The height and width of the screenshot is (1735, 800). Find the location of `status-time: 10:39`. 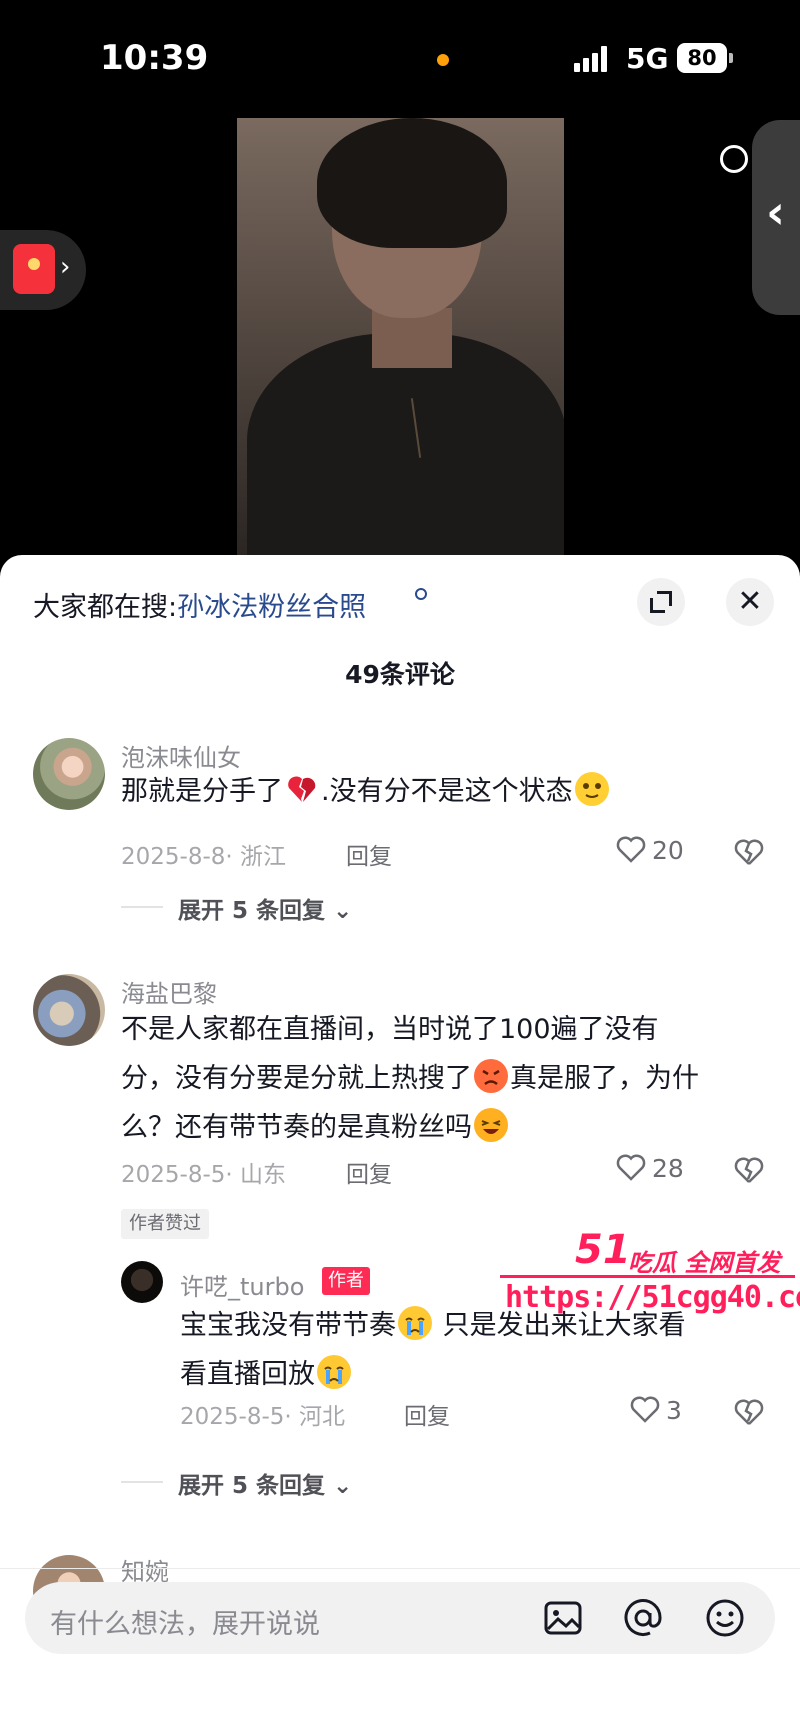

status-time: 10:39 is located at coordinates (154, 58).